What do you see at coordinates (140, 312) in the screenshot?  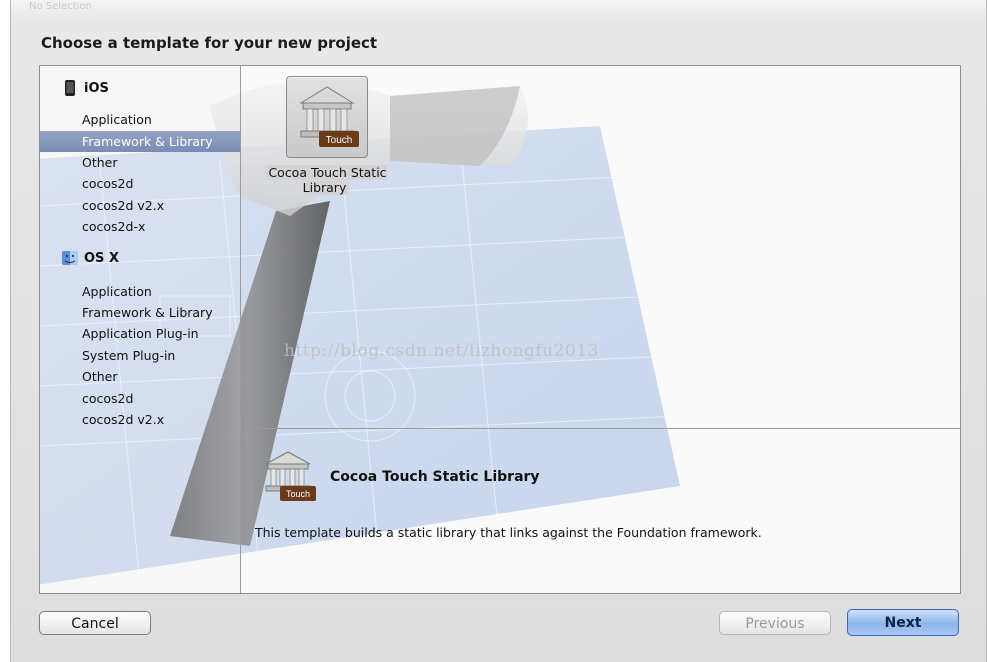 I see `sidebar-item-osx-framework-library: Framework & Library` at bounding box center [140, 312].